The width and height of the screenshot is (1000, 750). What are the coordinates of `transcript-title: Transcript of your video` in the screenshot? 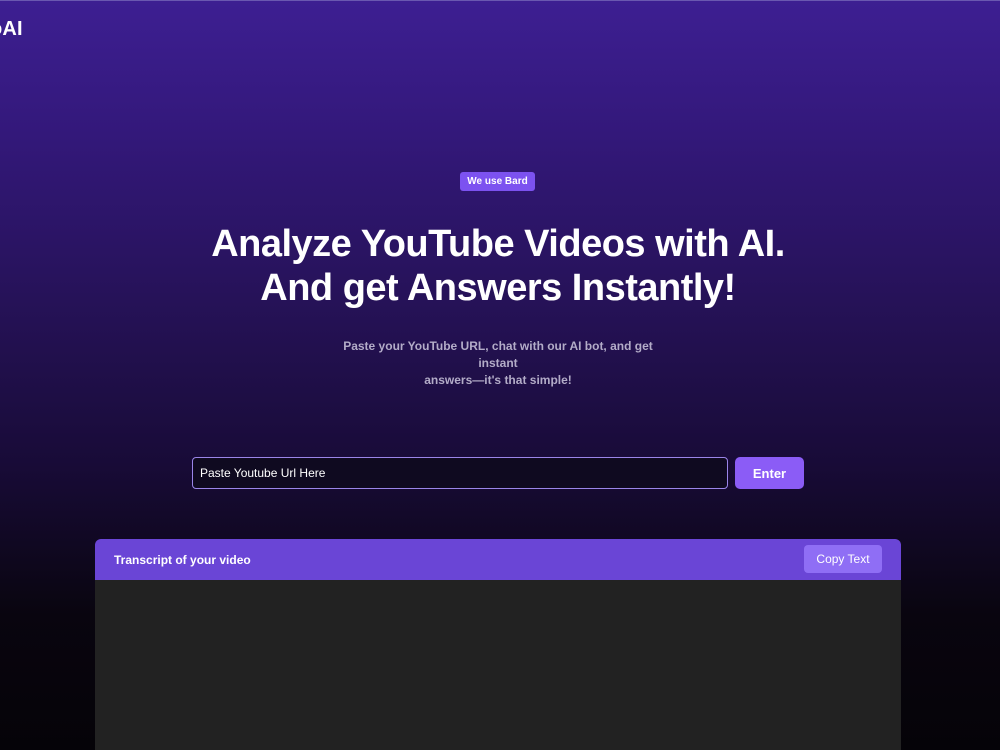 It's located at (182, 560).